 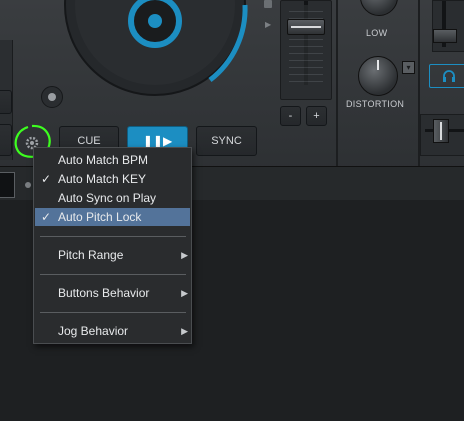 What do you see at coordinates (107, 198) in the screenshot?
I see `menu-item-label: Auto Sync on Play` at bounding box center [107, 198].